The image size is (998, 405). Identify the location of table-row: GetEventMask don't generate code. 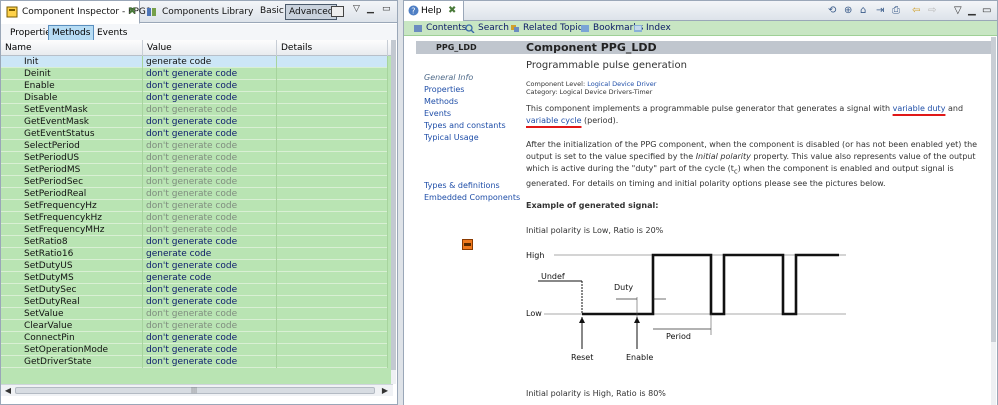
(194, 122).